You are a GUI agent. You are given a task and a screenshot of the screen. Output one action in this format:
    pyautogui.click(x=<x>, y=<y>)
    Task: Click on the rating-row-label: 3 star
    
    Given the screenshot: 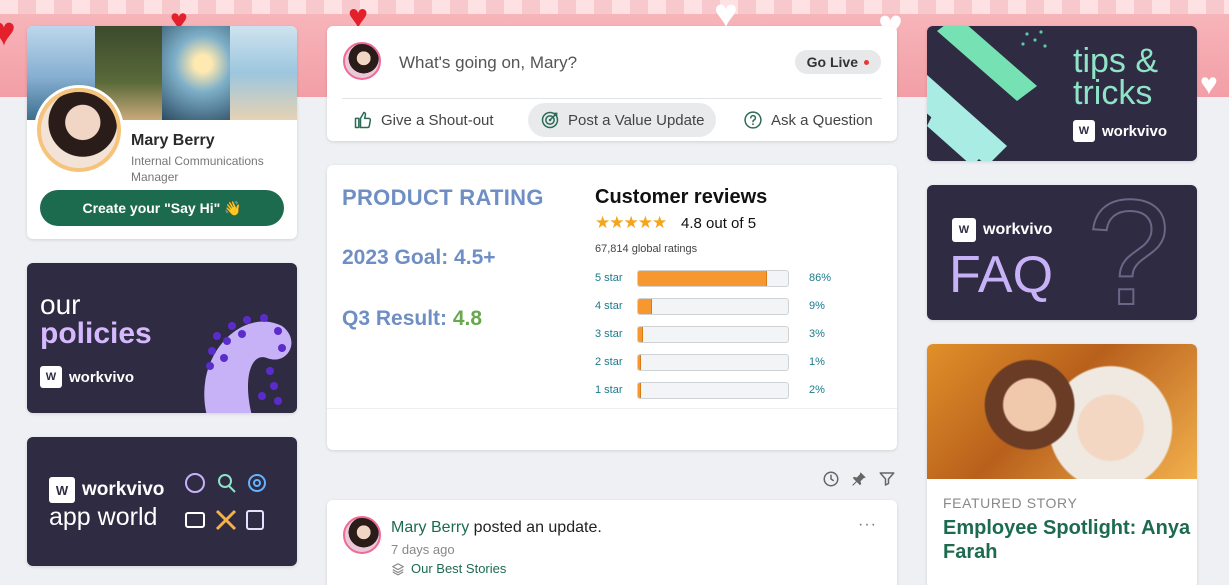 What is the action you would take?
    pyautogui.click(x=609, y=334)
    